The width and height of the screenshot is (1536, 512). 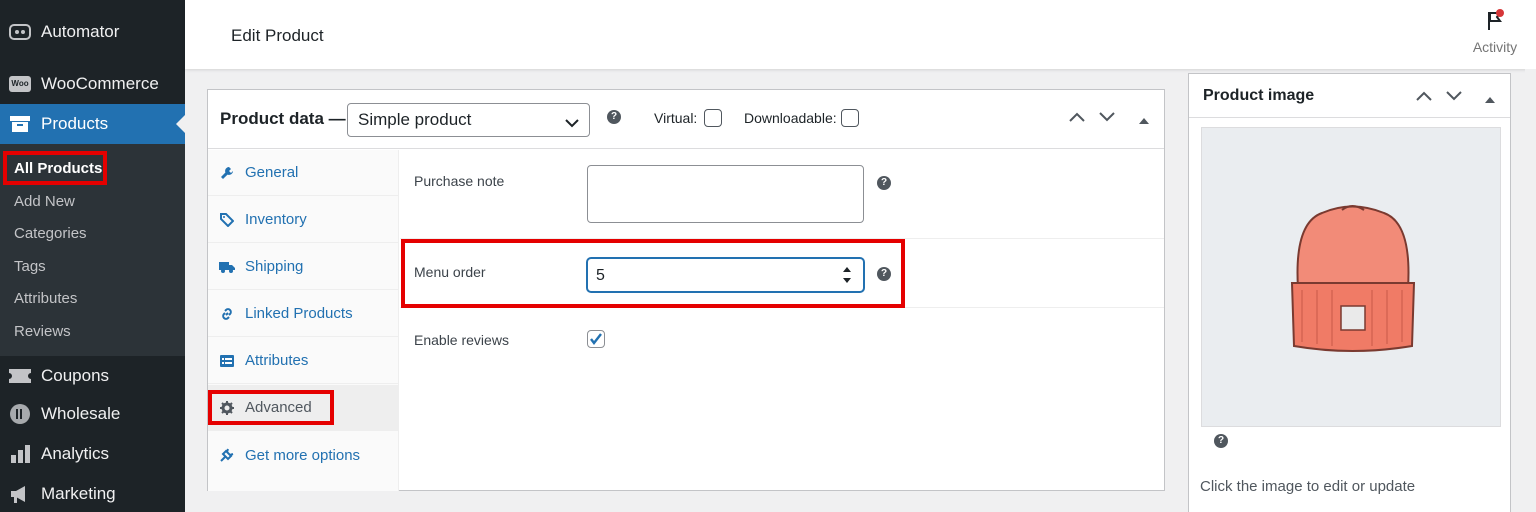 What do you see at coordinates (303, 173) in the screenshot?
I see `tab-general: General` at bounding box center [303, 173].